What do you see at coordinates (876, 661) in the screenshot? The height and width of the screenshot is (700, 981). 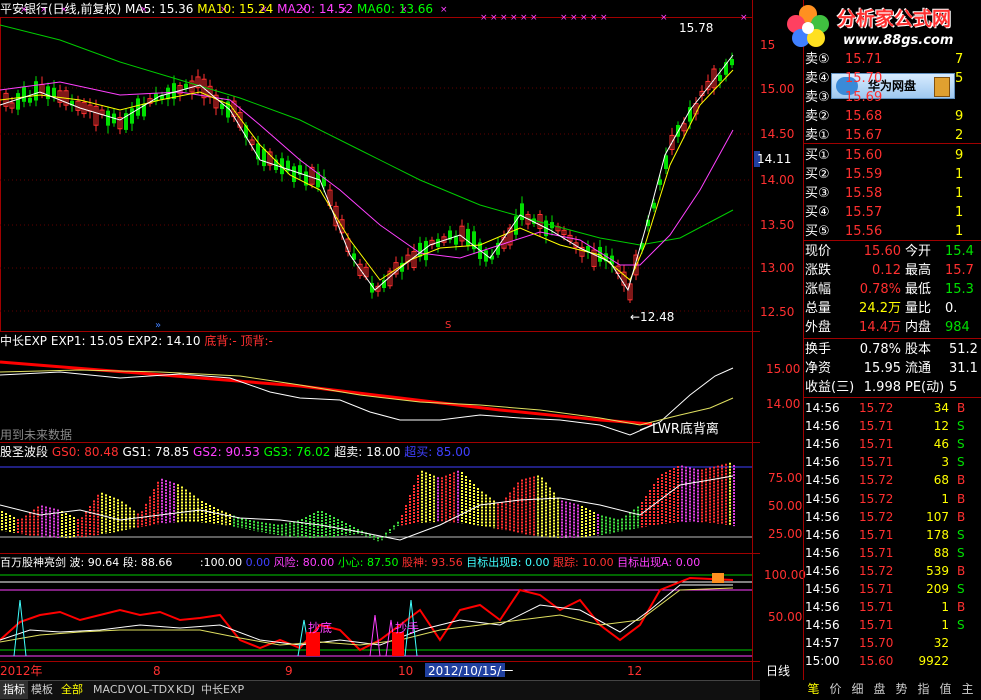 I see `tick-price: 15.60` at bounding box center [876, 661].